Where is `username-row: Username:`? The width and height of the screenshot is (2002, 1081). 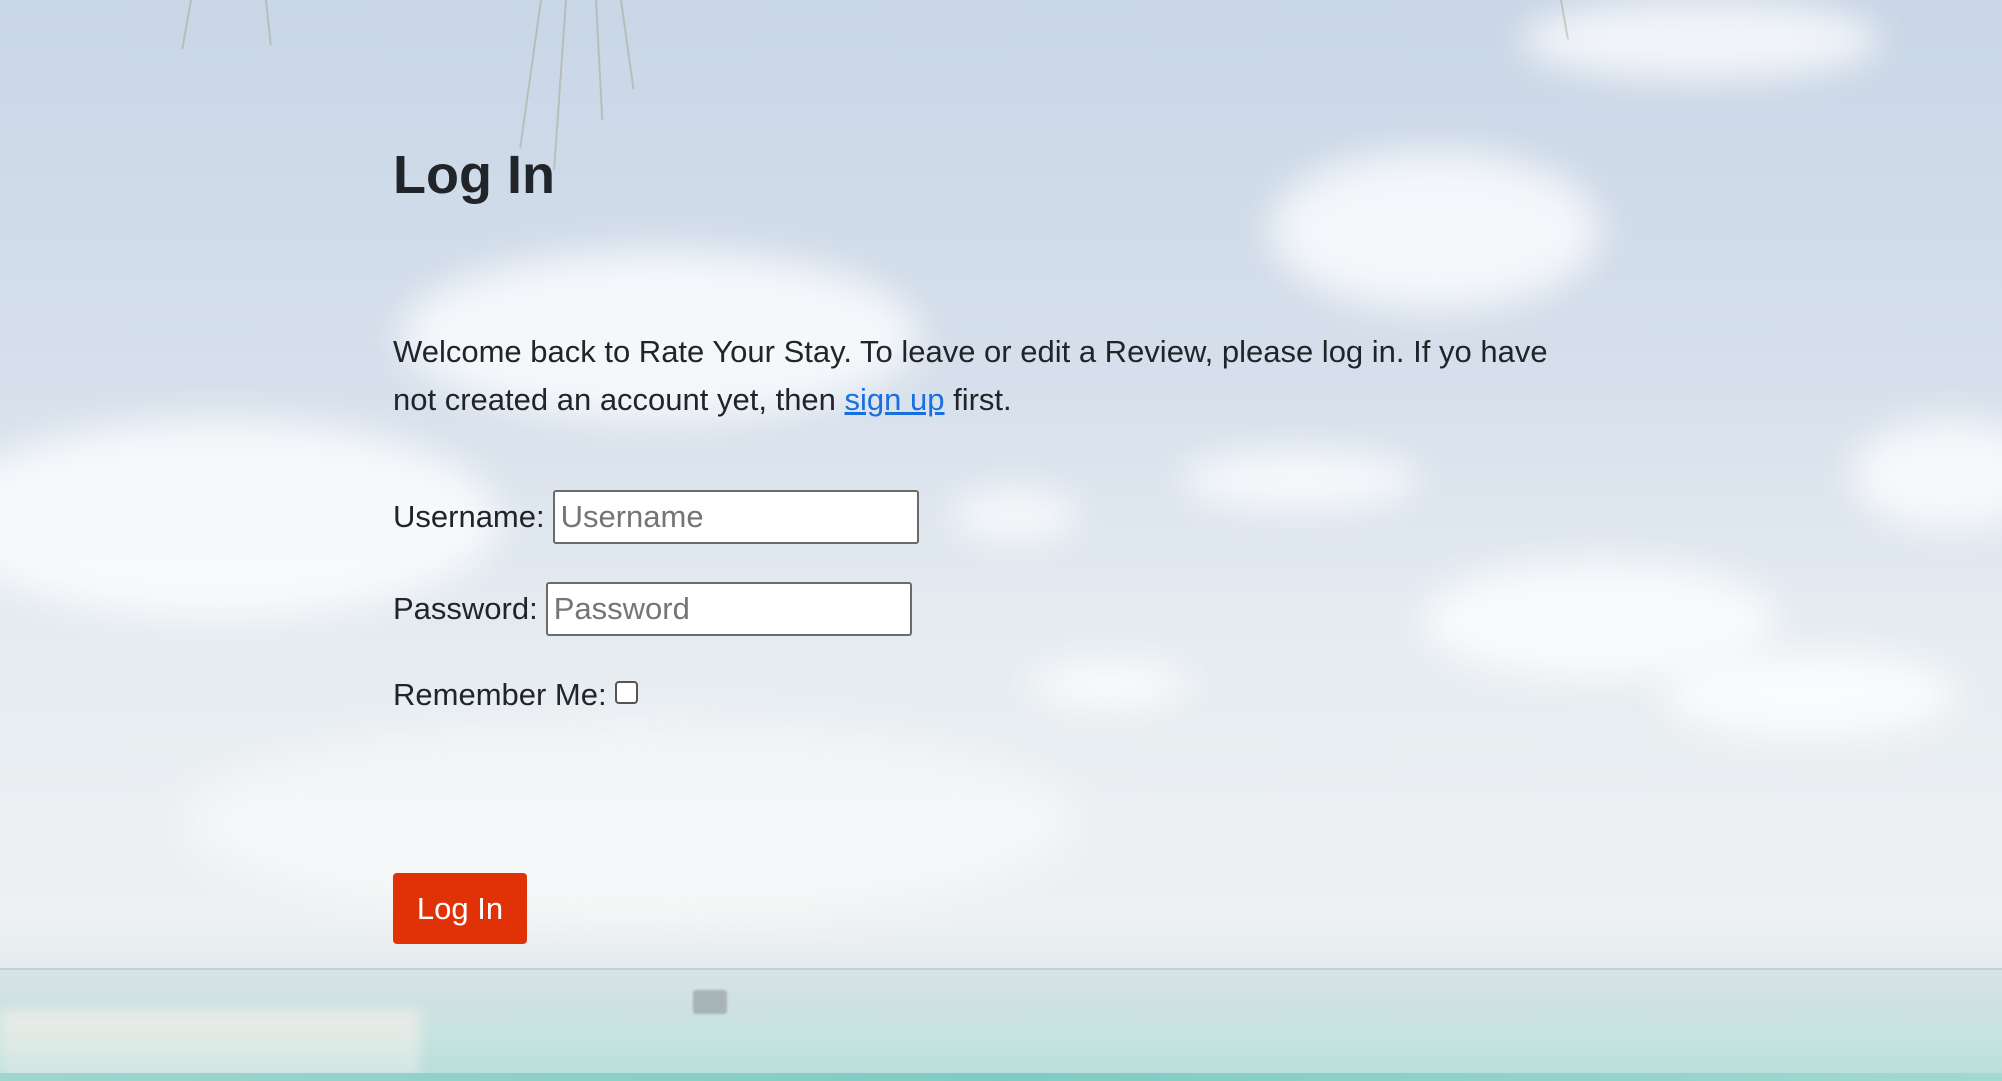 username-row: Username: is located at coordinates (656, 517).